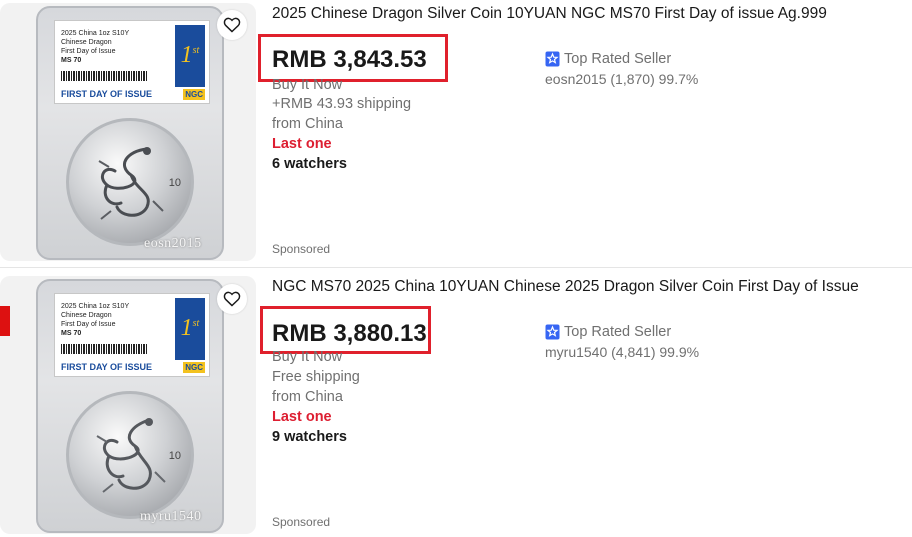 The width and height of the screenshot is (912, 537). What do you see at coordinates (349, 333) in the screenshot?
I see `listing-price: RMB 3,880.13` at bounding box center [349, 333].